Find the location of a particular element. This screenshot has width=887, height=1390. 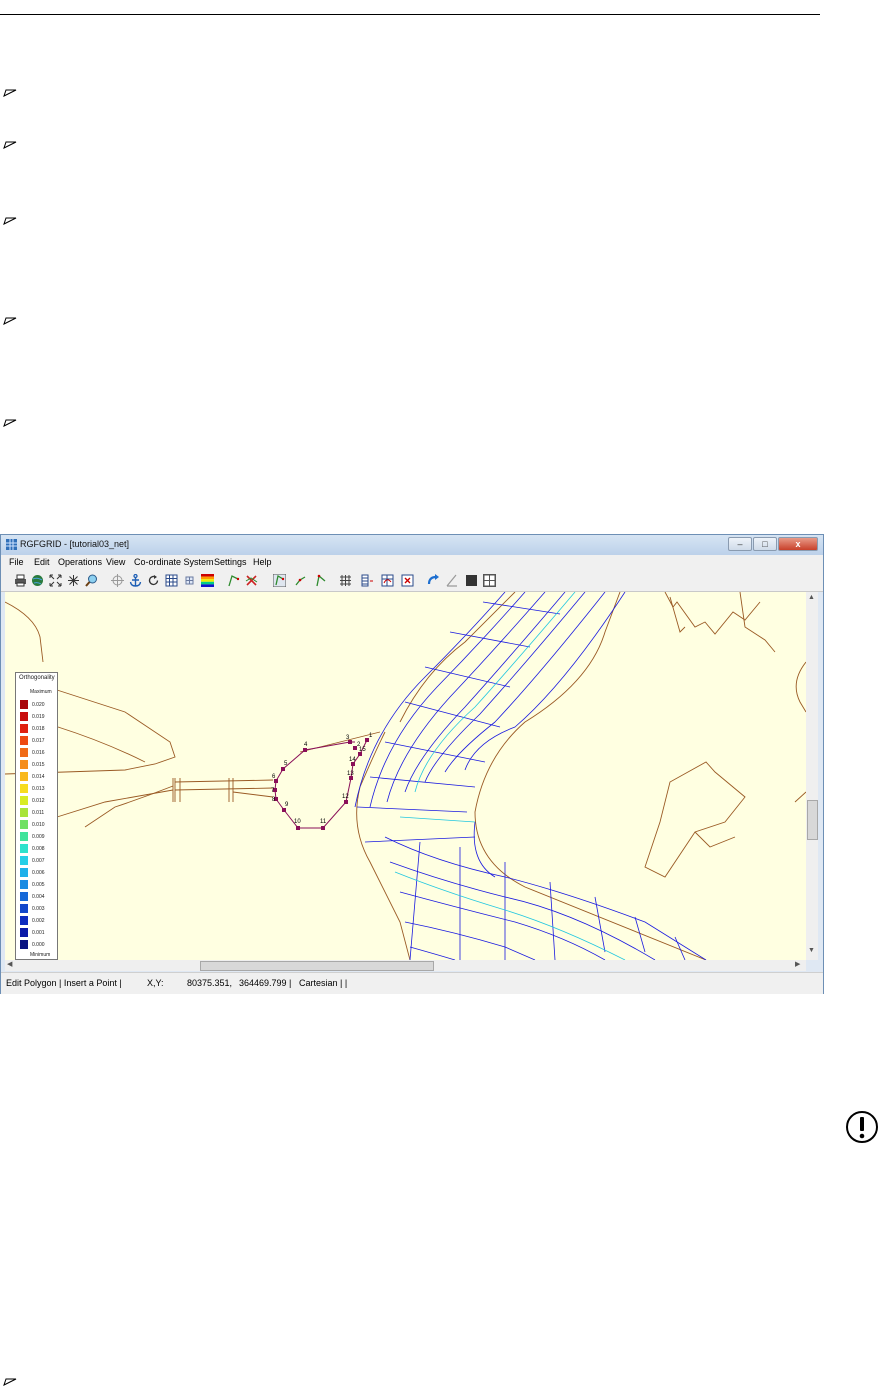

globe-icon is located at coordinates (37, 580).